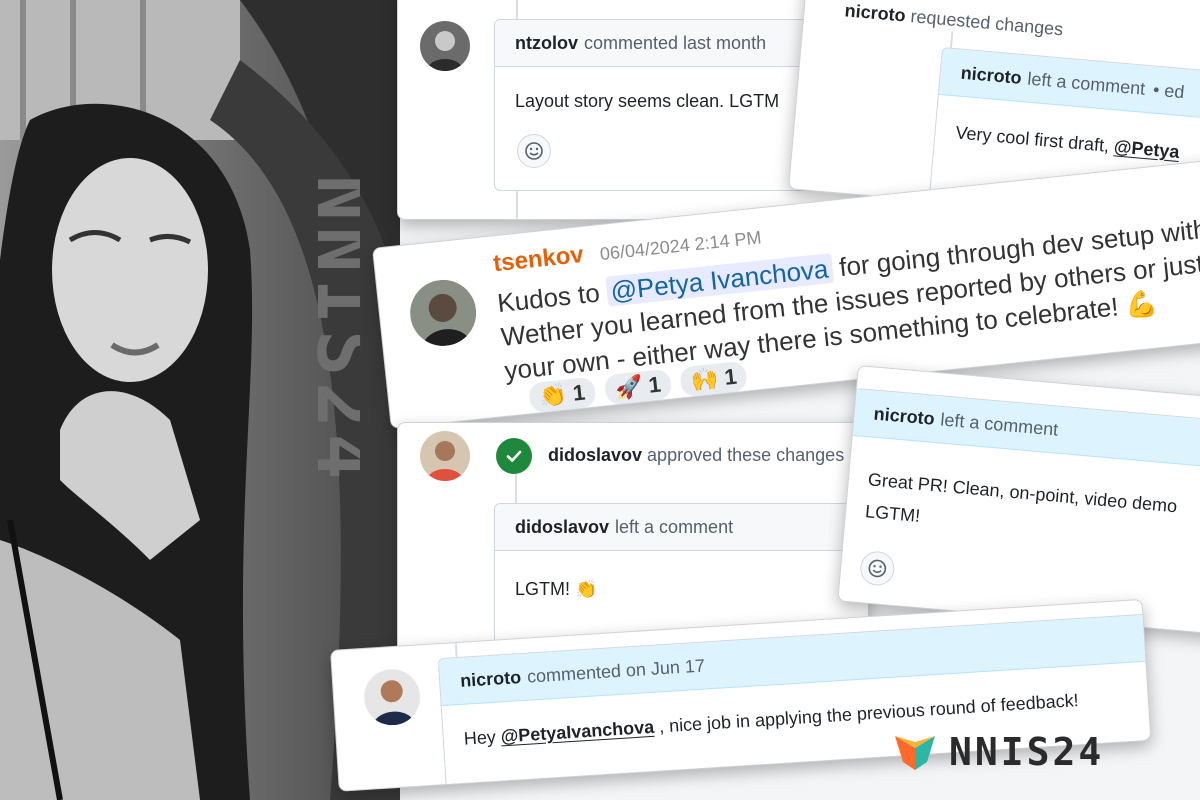 This screenshot has height=800, width=1200. I want to click on reaction-raised-hands: 🙌 1, so click(714, 379).